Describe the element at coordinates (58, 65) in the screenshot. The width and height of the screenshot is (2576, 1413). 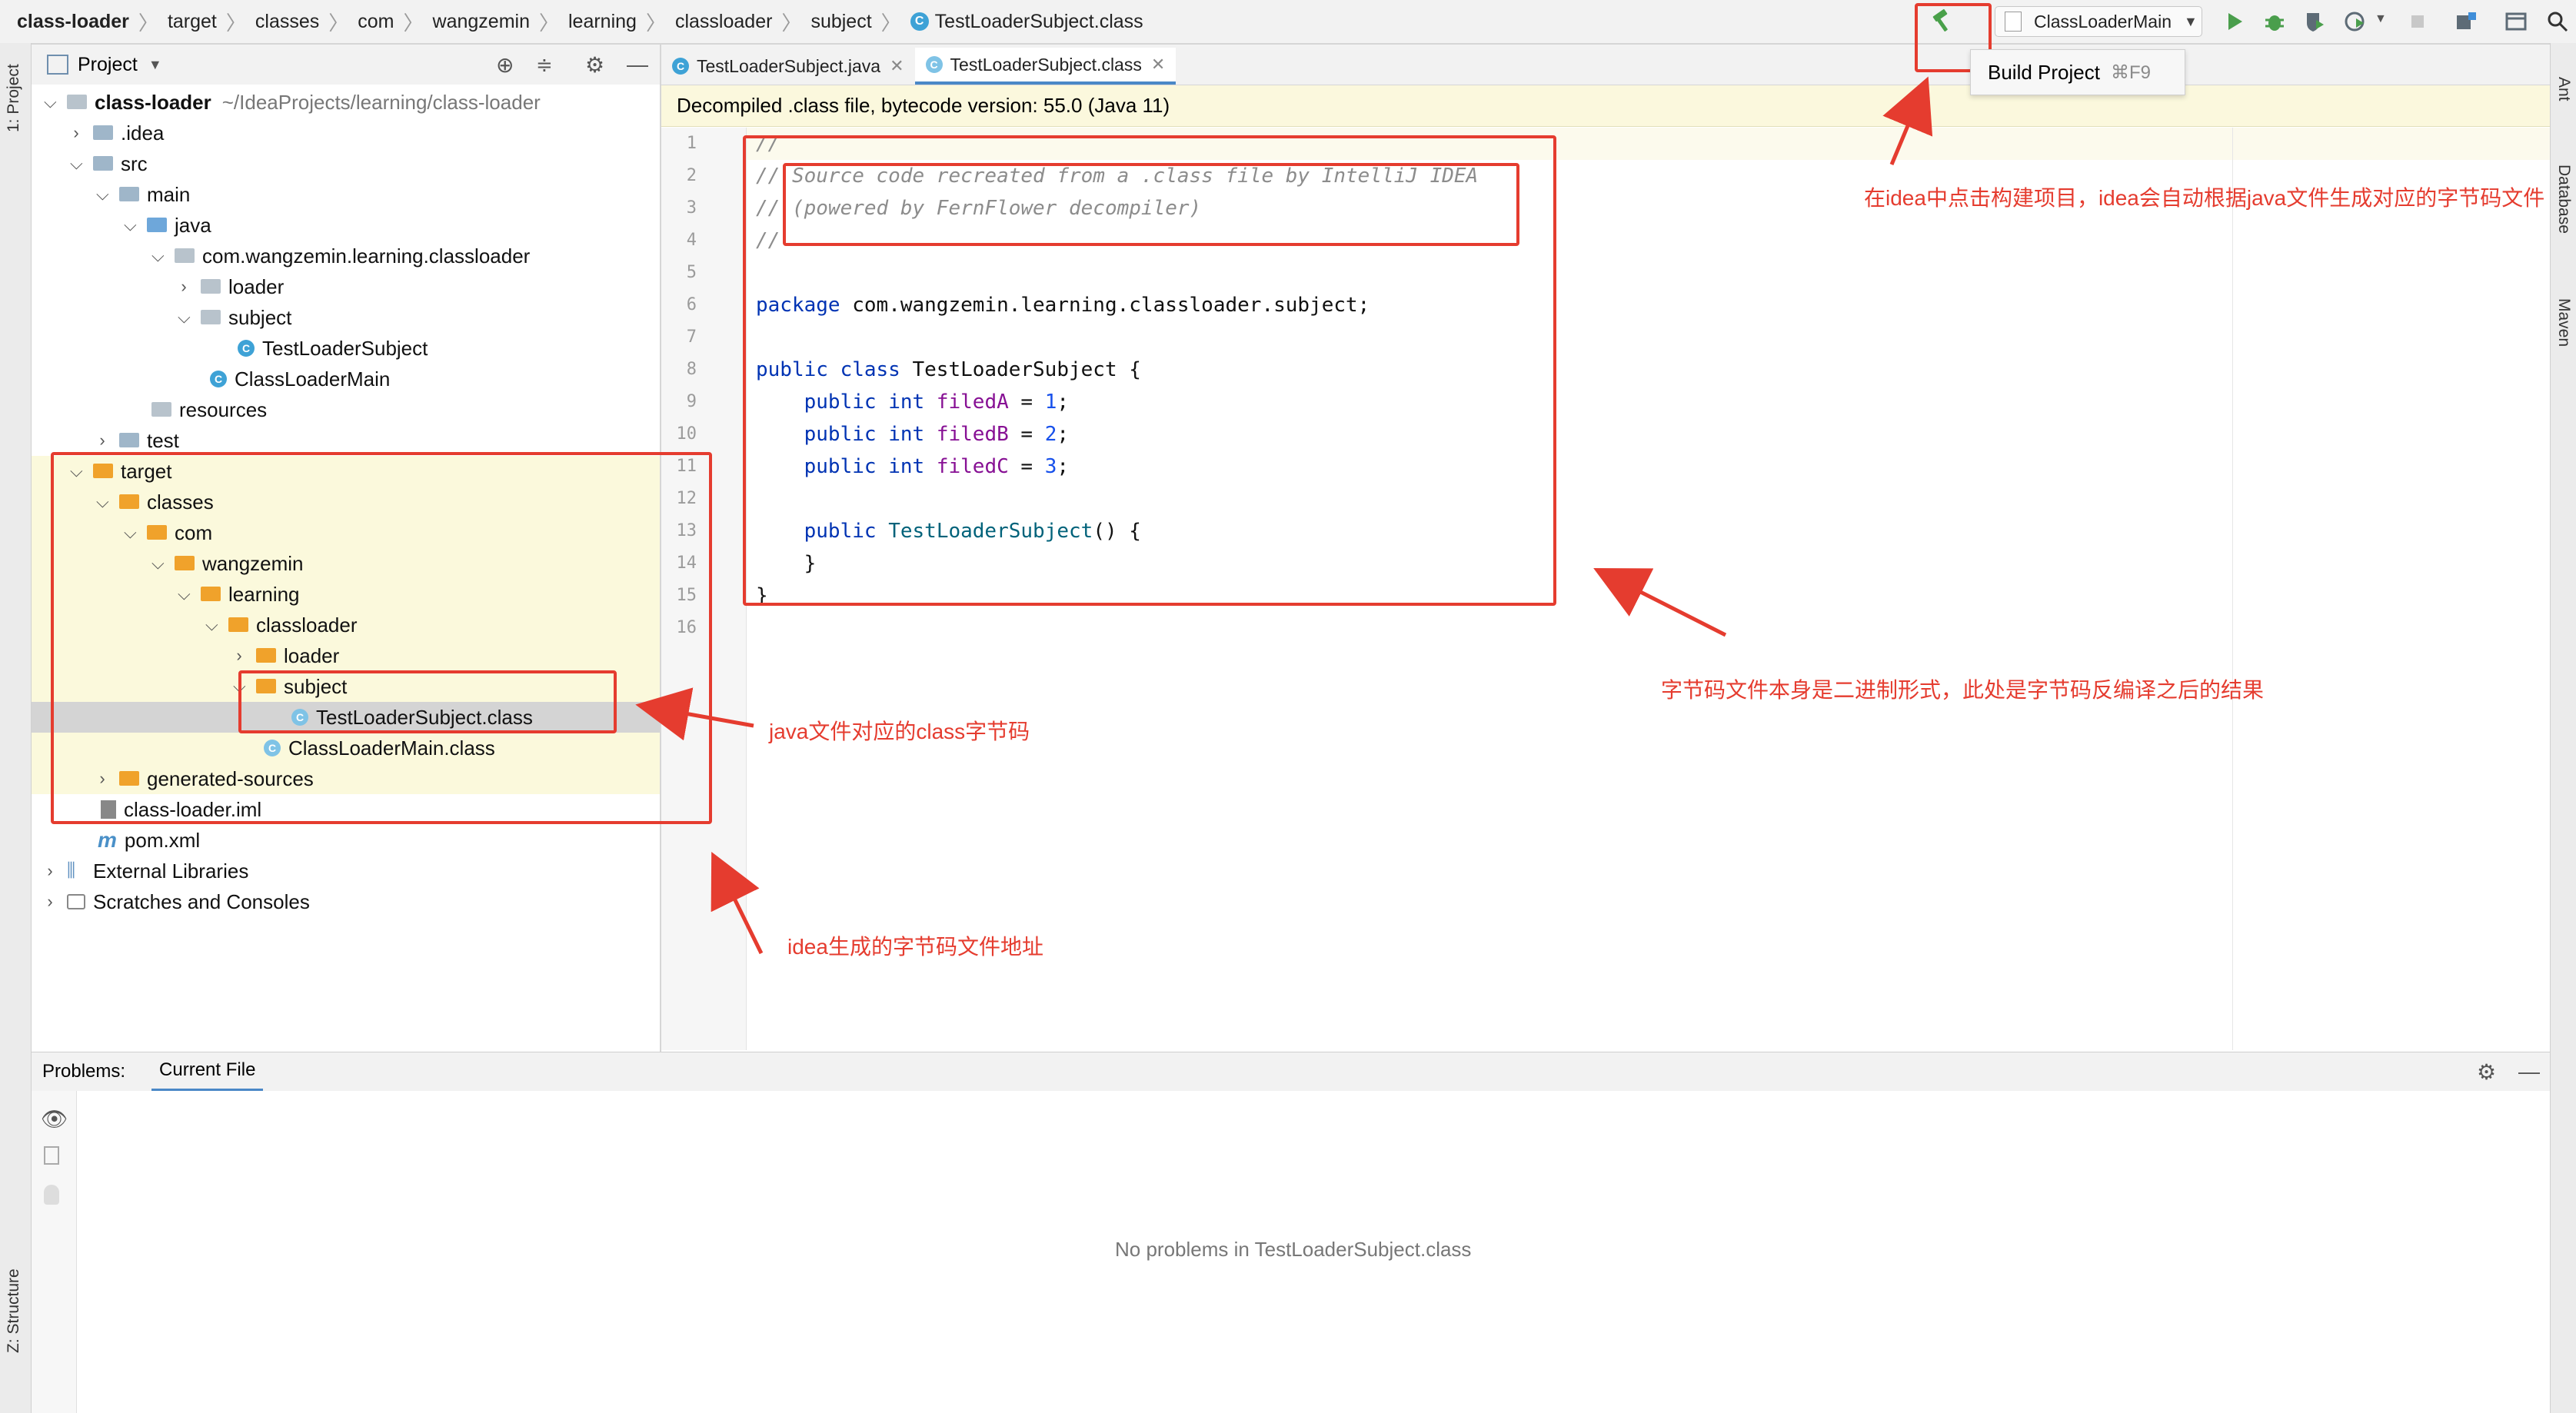
I see `project-icon` at that location.